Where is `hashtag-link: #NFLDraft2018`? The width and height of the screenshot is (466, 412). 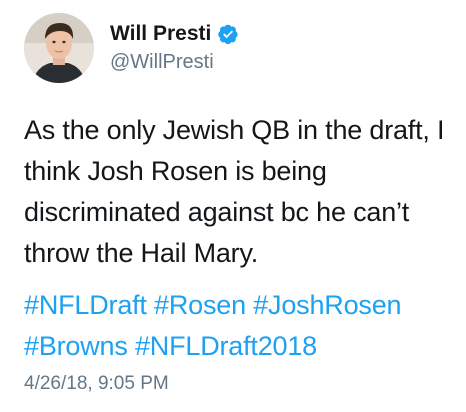 hashtag-link: #NFLDraft2018 is located at coordinates (226, 346).